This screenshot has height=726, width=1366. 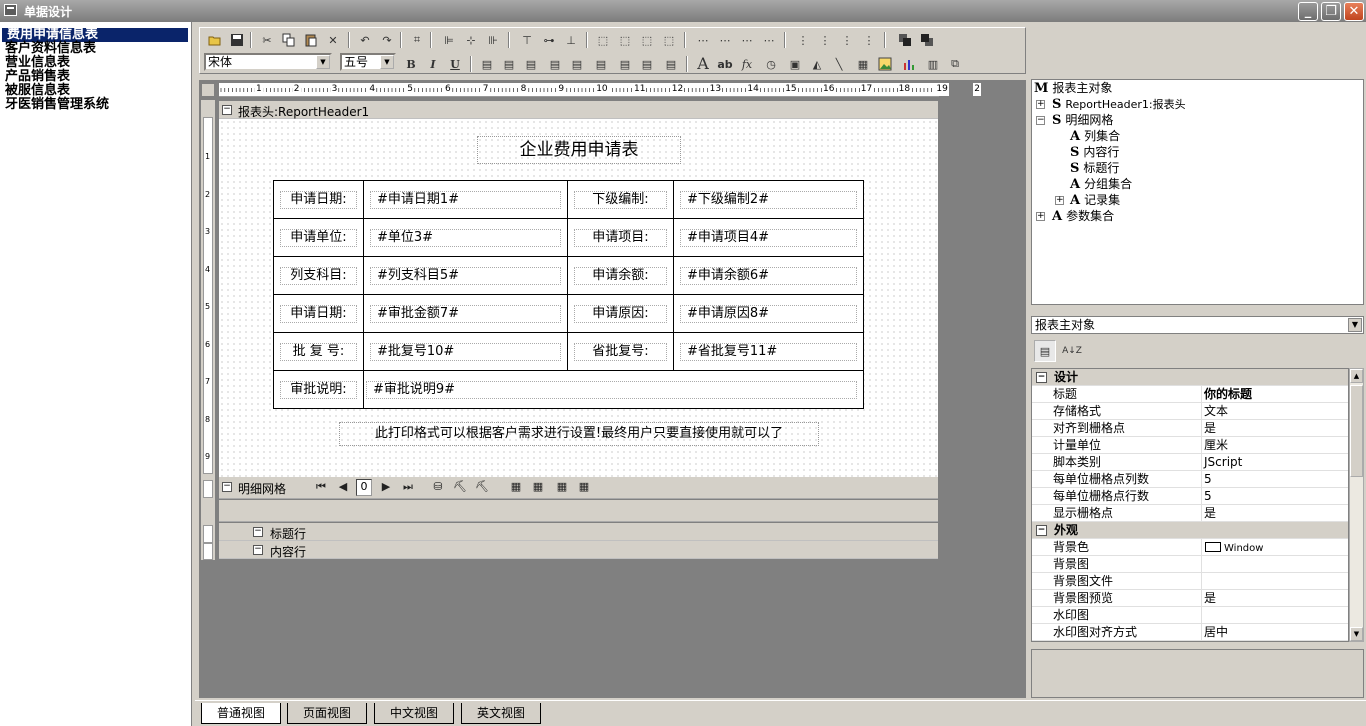 I want to click on delete-icon: ✕, so click(x=333, y=40).